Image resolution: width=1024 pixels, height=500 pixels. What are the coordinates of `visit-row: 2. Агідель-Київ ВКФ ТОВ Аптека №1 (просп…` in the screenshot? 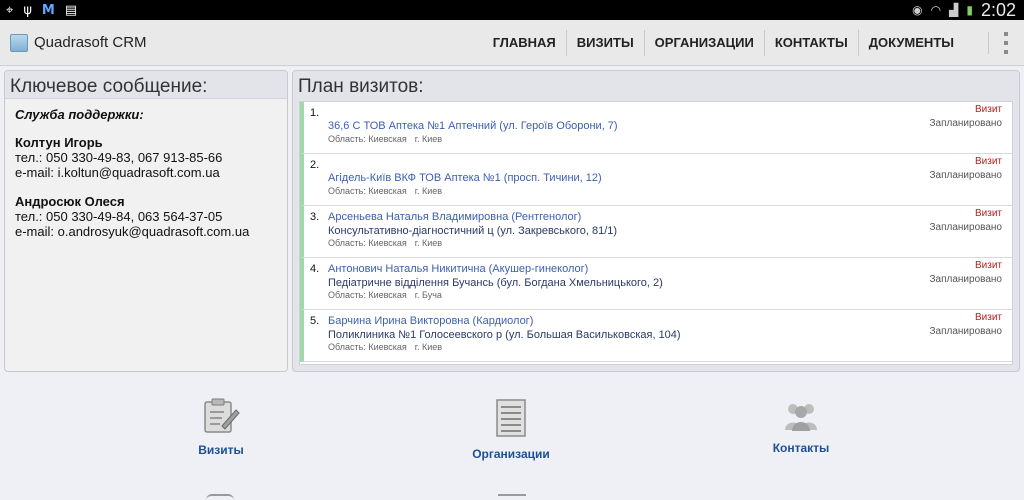 It's located at (656, 180).